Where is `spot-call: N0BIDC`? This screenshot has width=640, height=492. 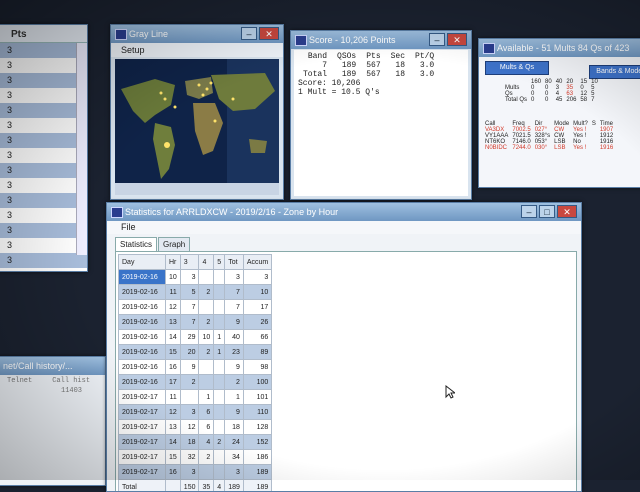 spot-call: N0BIDC is located at coordinates (496, 148).